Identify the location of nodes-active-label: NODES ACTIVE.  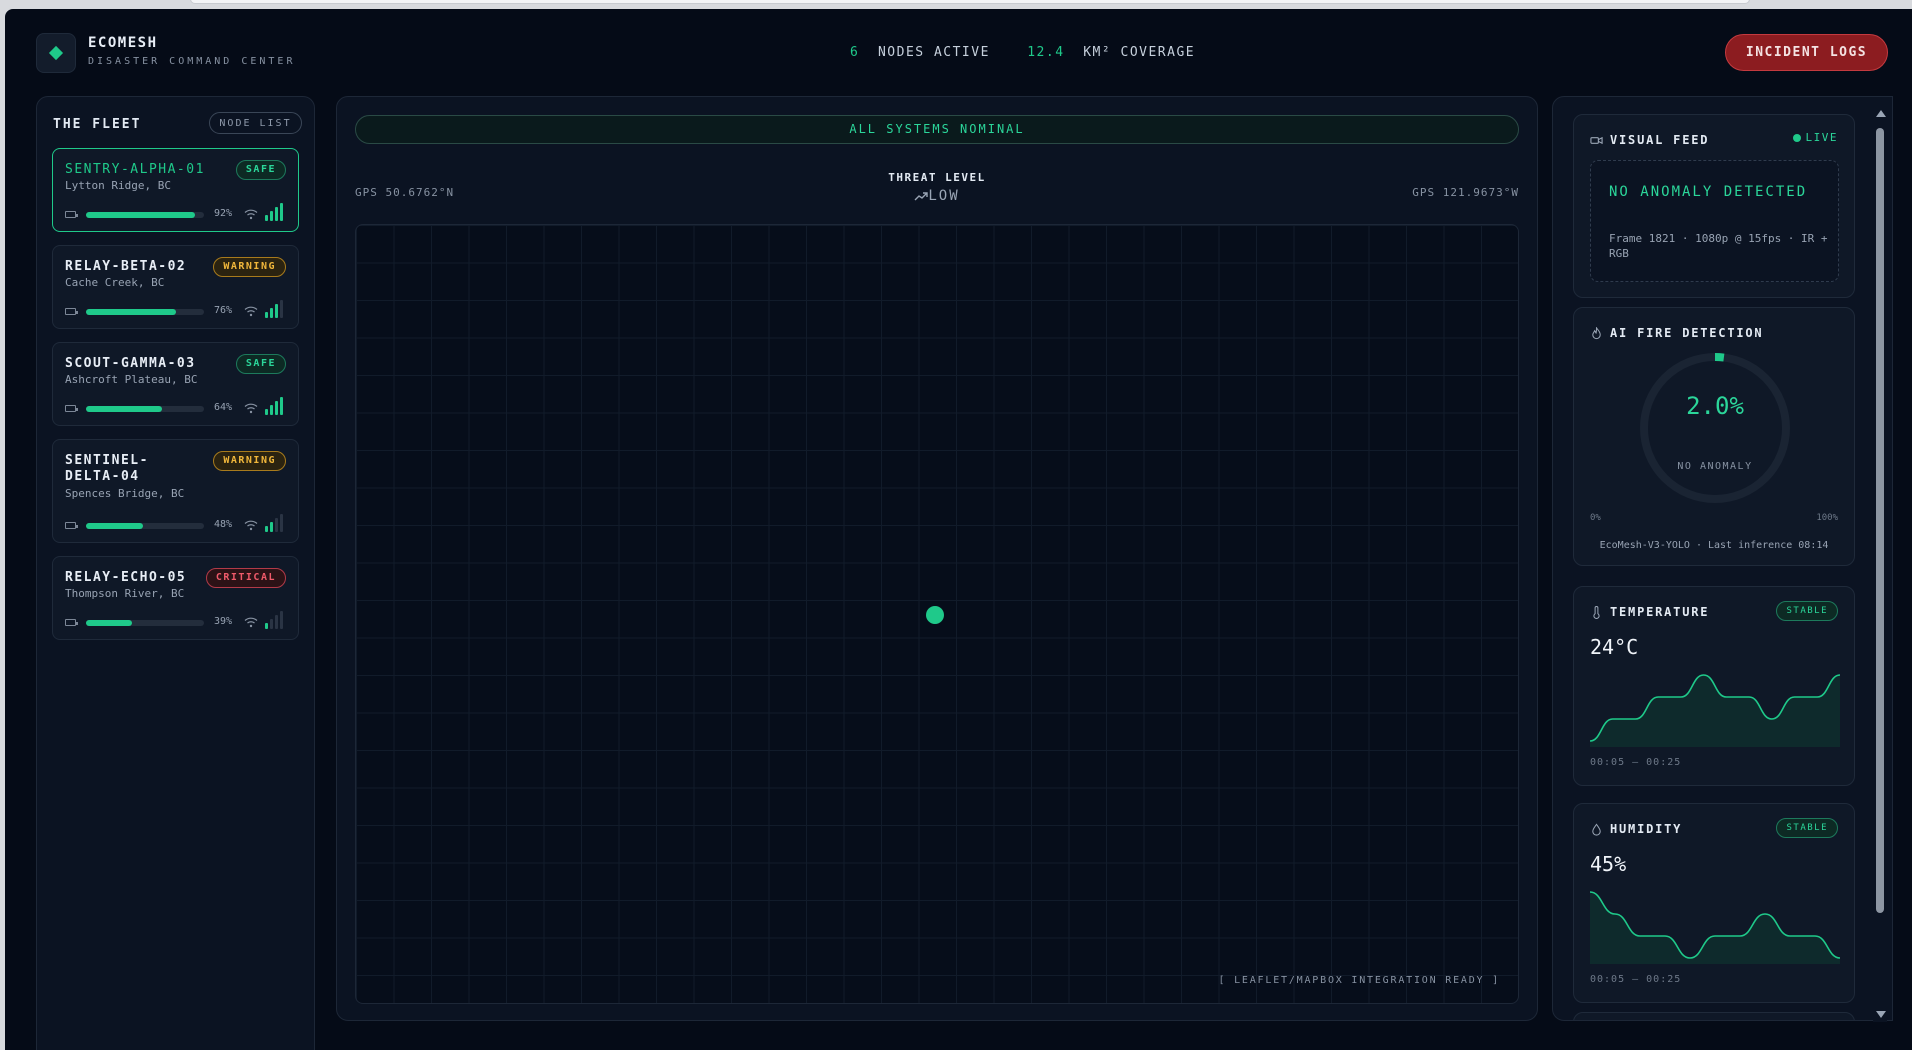
(933, 52).